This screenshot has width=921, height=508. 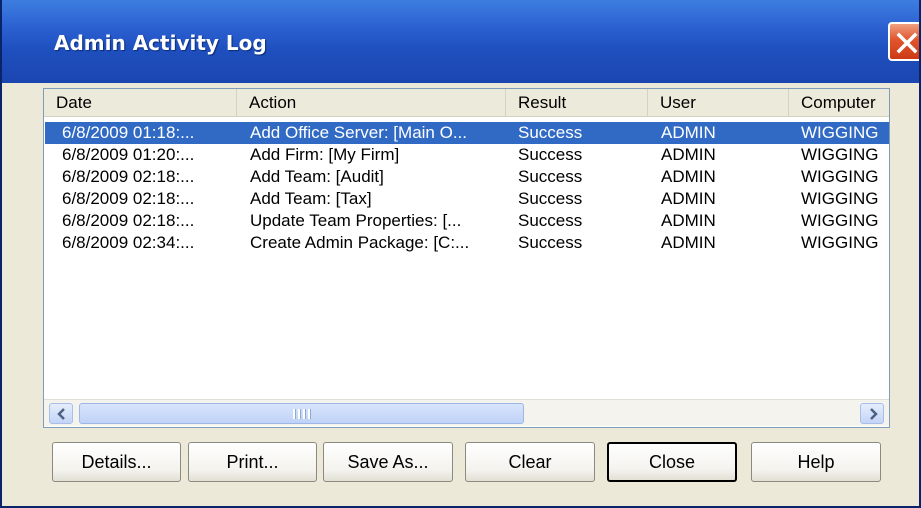 I want to click on chevron-right-icon, so click(x=874, y=414).